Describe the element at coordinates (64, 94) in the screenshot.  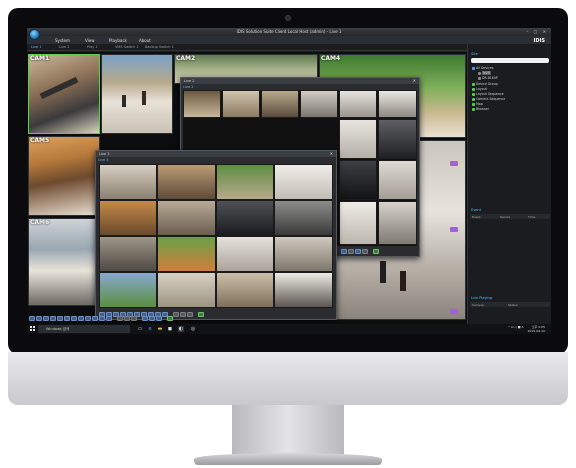
I see `camera-tile: CAM1` at that location.